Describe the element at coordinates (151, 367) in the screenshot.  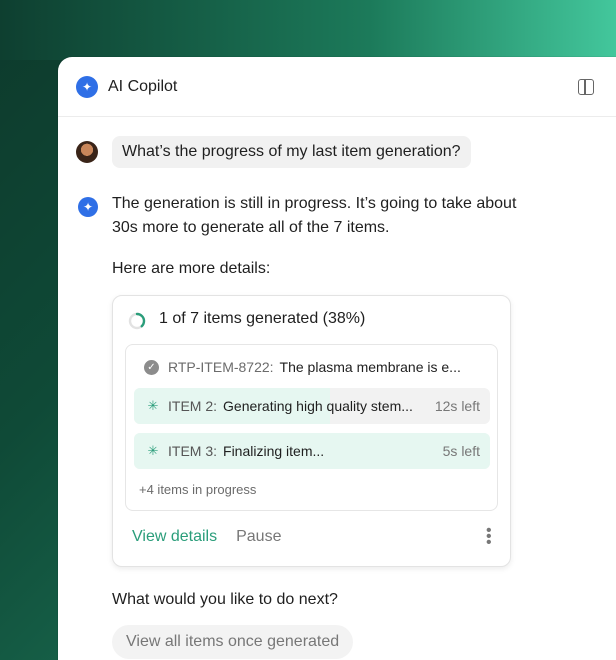
I see `check-icon: ✓` at that location.